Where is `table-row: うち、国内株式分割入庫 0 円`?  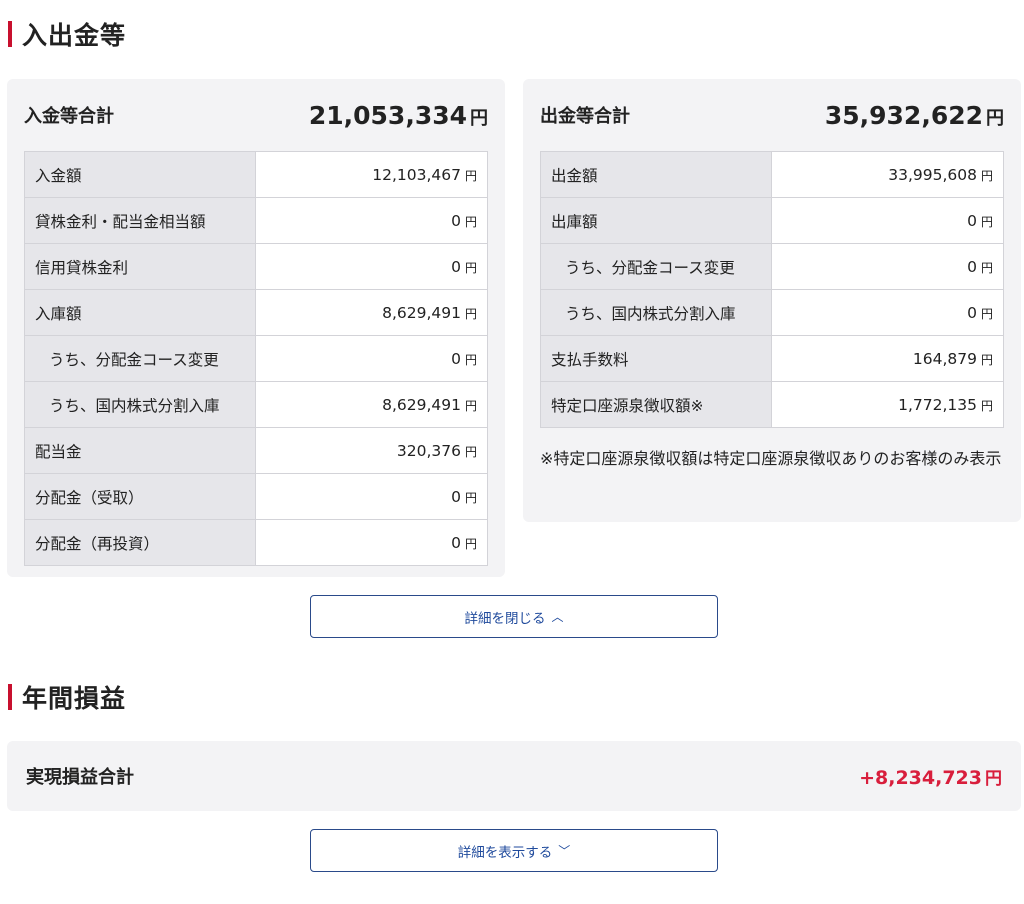 table-row: うち、国内株式分割入庫 0 円 is located at coordinates (772, 312).